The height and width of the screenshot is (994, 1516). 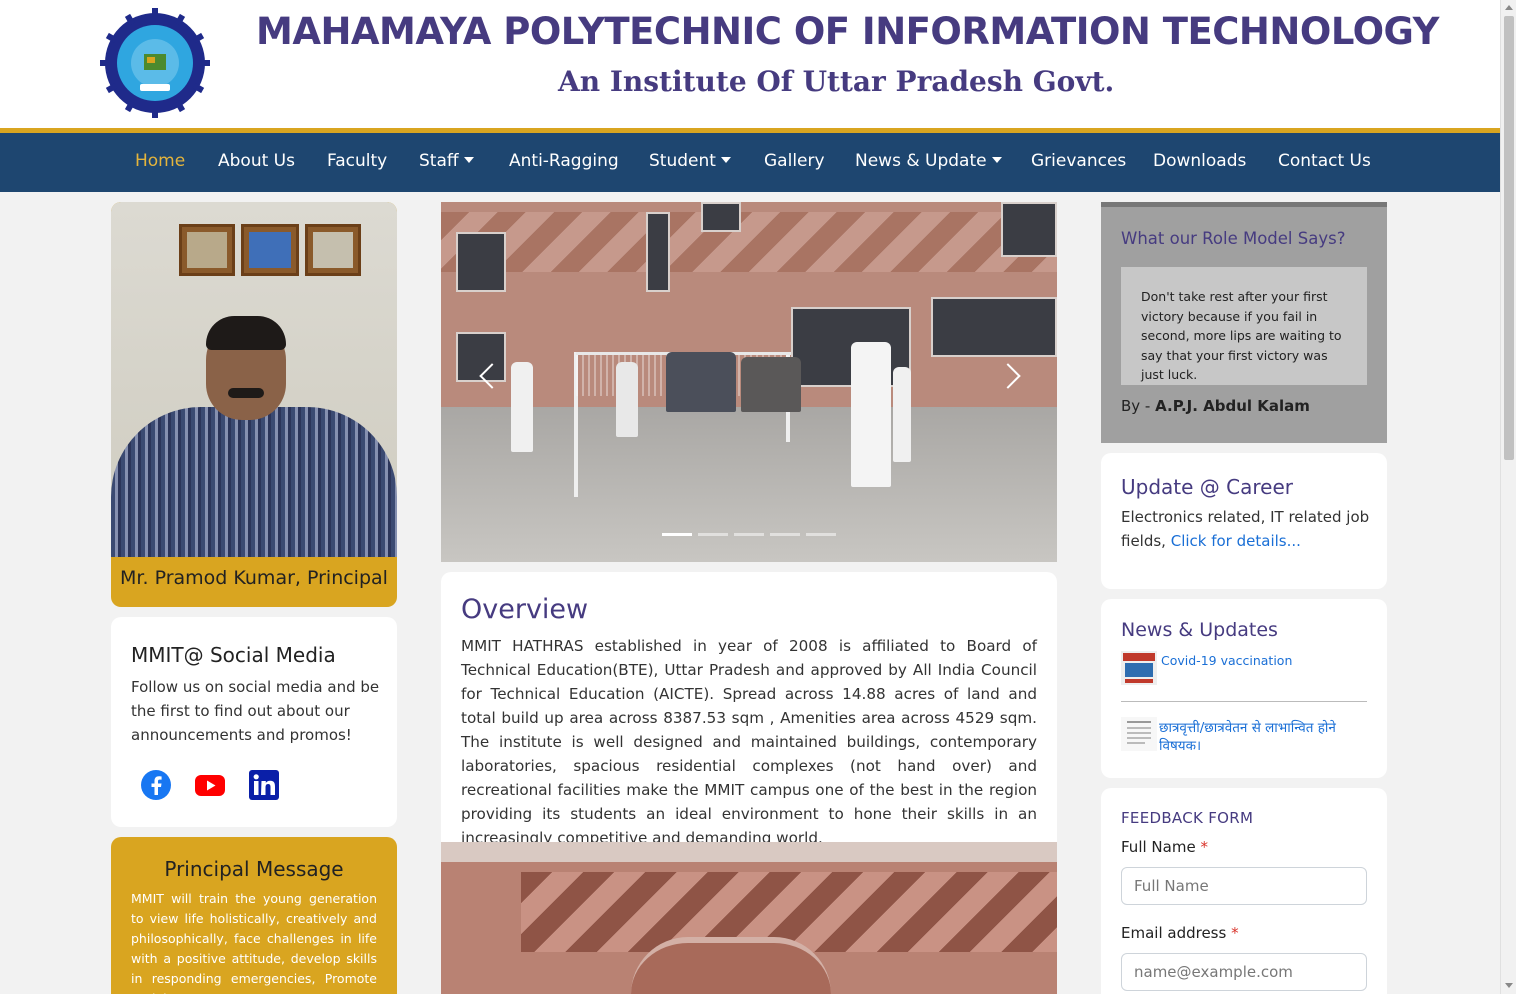 What do you see at coordinates (254, 869) in the screenshot?
I see `principal-message-title: Principal Message` at bounding box center [254, 869].